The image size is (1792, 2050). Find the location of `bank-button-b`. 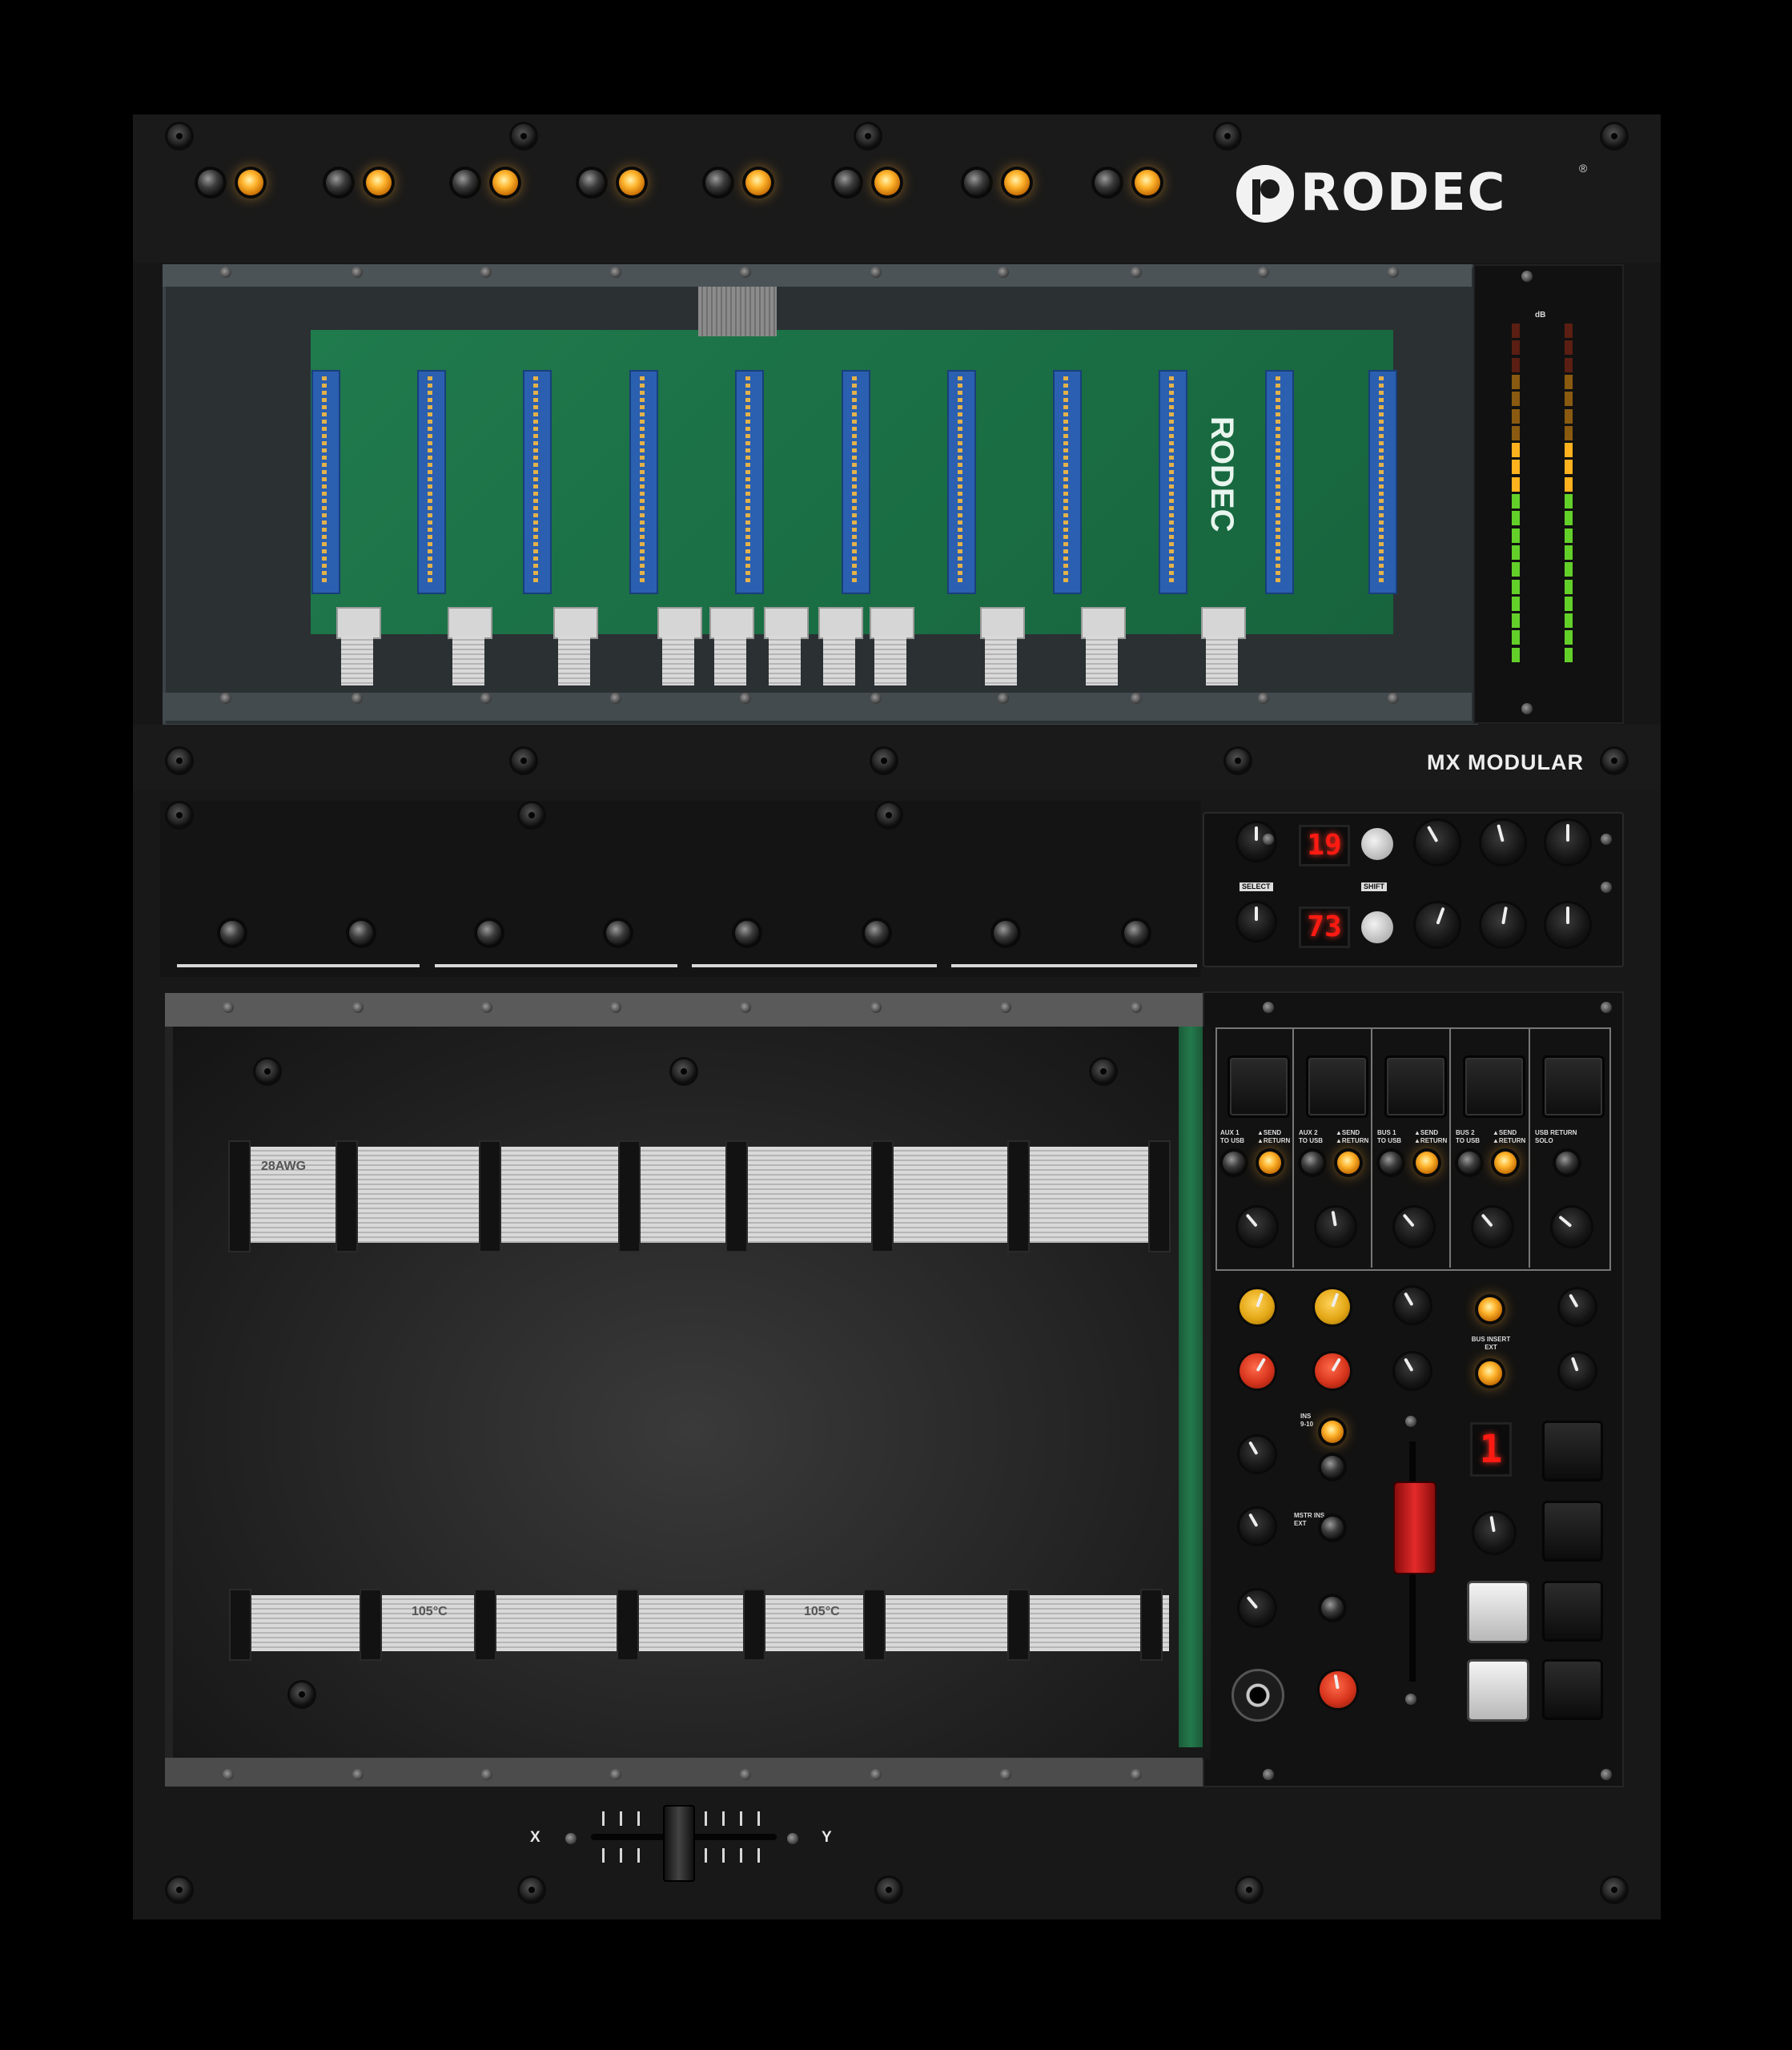

bank-button-b is located at coordinates (1573, 1531).